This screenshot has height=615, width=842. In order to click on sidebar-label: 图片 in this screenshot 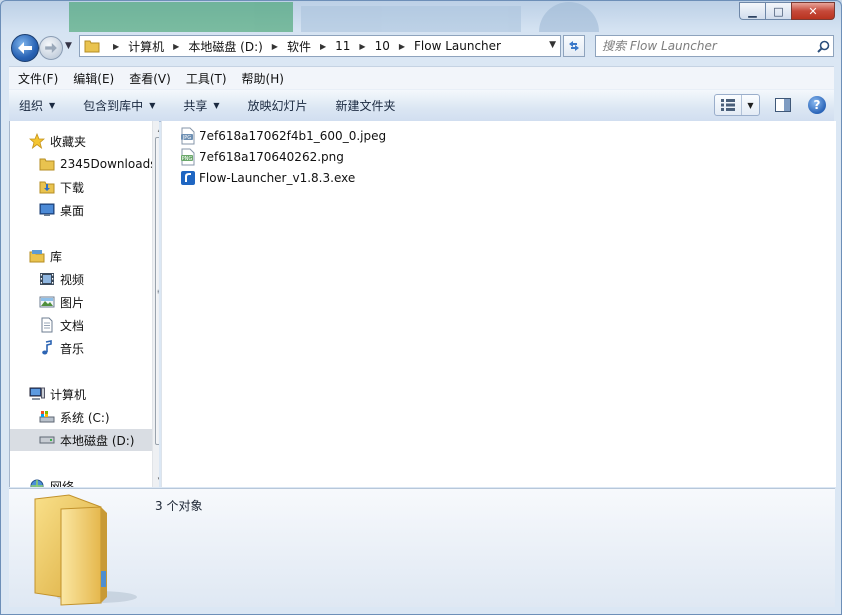, I will do `click(72, 302)`.